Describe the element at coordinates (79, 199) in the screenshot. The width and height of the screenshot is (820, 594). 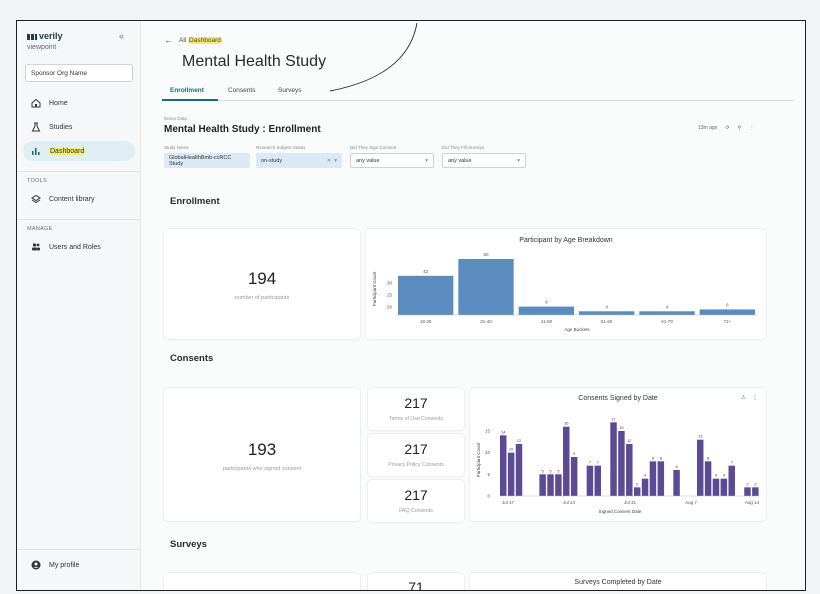
I see `sidebar-item-content-library: Content library` at that location.